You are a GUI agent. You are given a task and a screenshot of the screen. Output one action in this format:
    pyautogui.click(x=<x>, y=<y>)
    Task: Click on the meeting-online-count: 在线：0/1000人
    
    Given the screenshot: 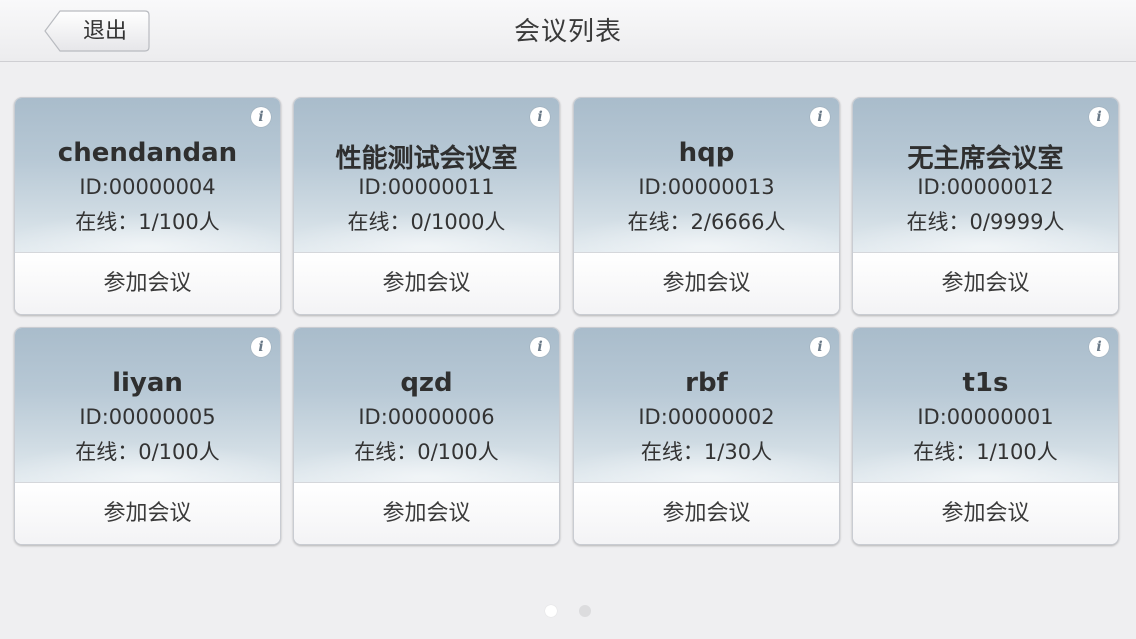 What is the action you would take?
    pyautogui.click(x=426, y=222)
    